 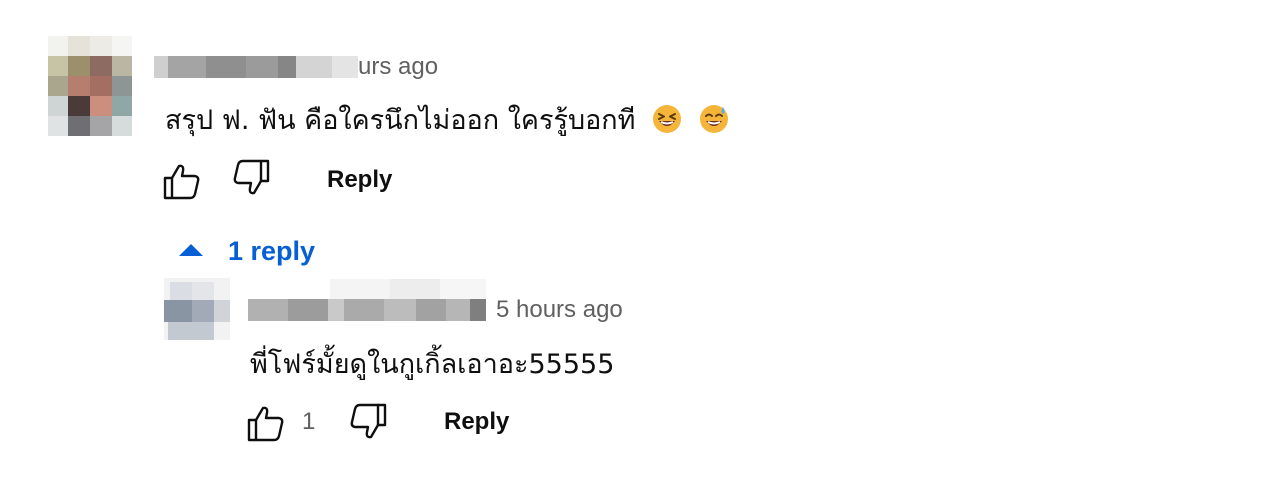 What do you see at coordinates (559, 310) in the screenshot?
I see `reply-timestamp: 5 hours ago` at bounding box center [559, 310].